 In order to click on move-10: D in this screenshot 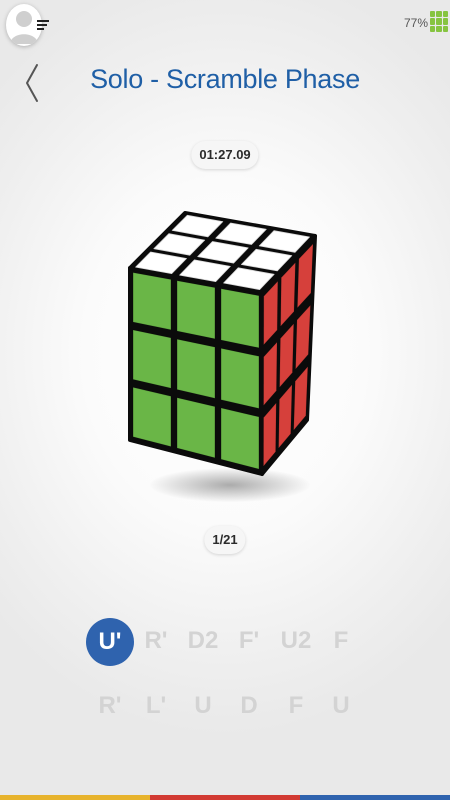, I will do `click(249, 705)`.